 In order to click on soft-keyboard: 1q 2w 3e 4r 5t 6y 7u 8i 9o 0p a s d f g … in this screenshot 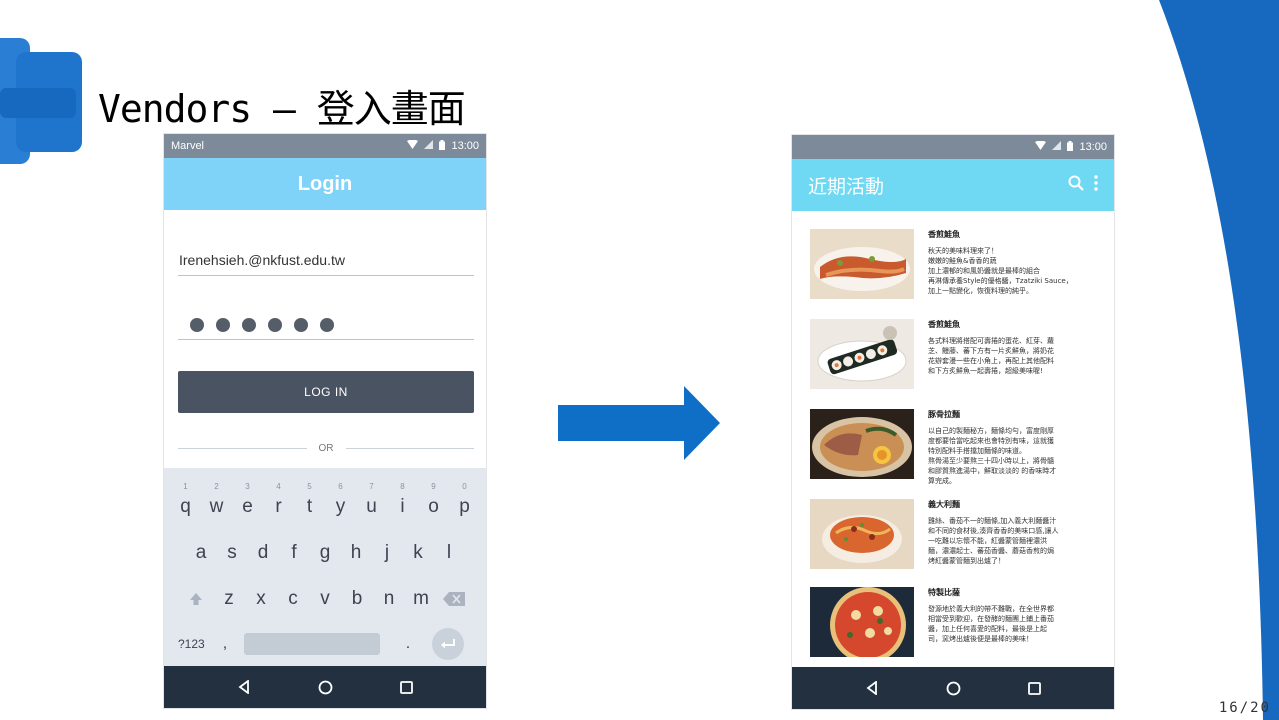, I will do `click(325, 568)`.